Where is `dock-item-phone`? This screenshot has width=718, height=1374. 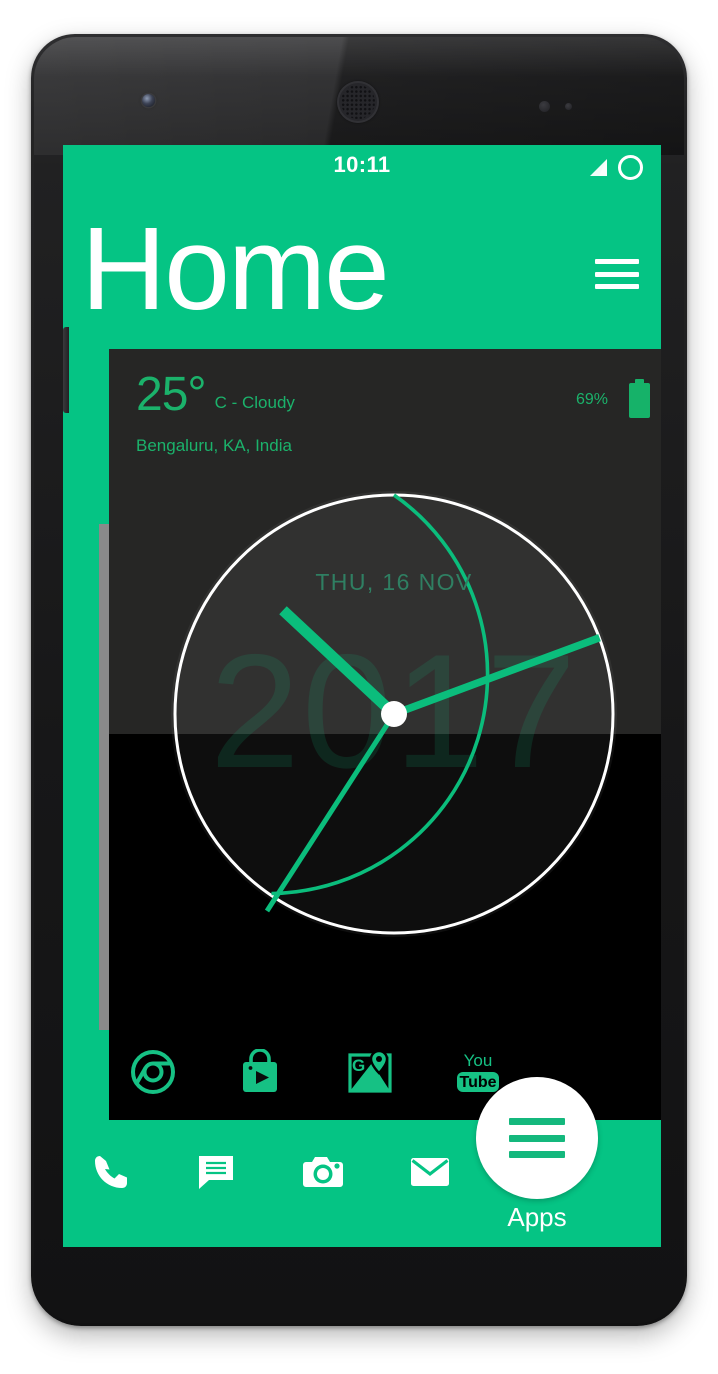
dock-item-phone is located at coordinates (111, 1172).